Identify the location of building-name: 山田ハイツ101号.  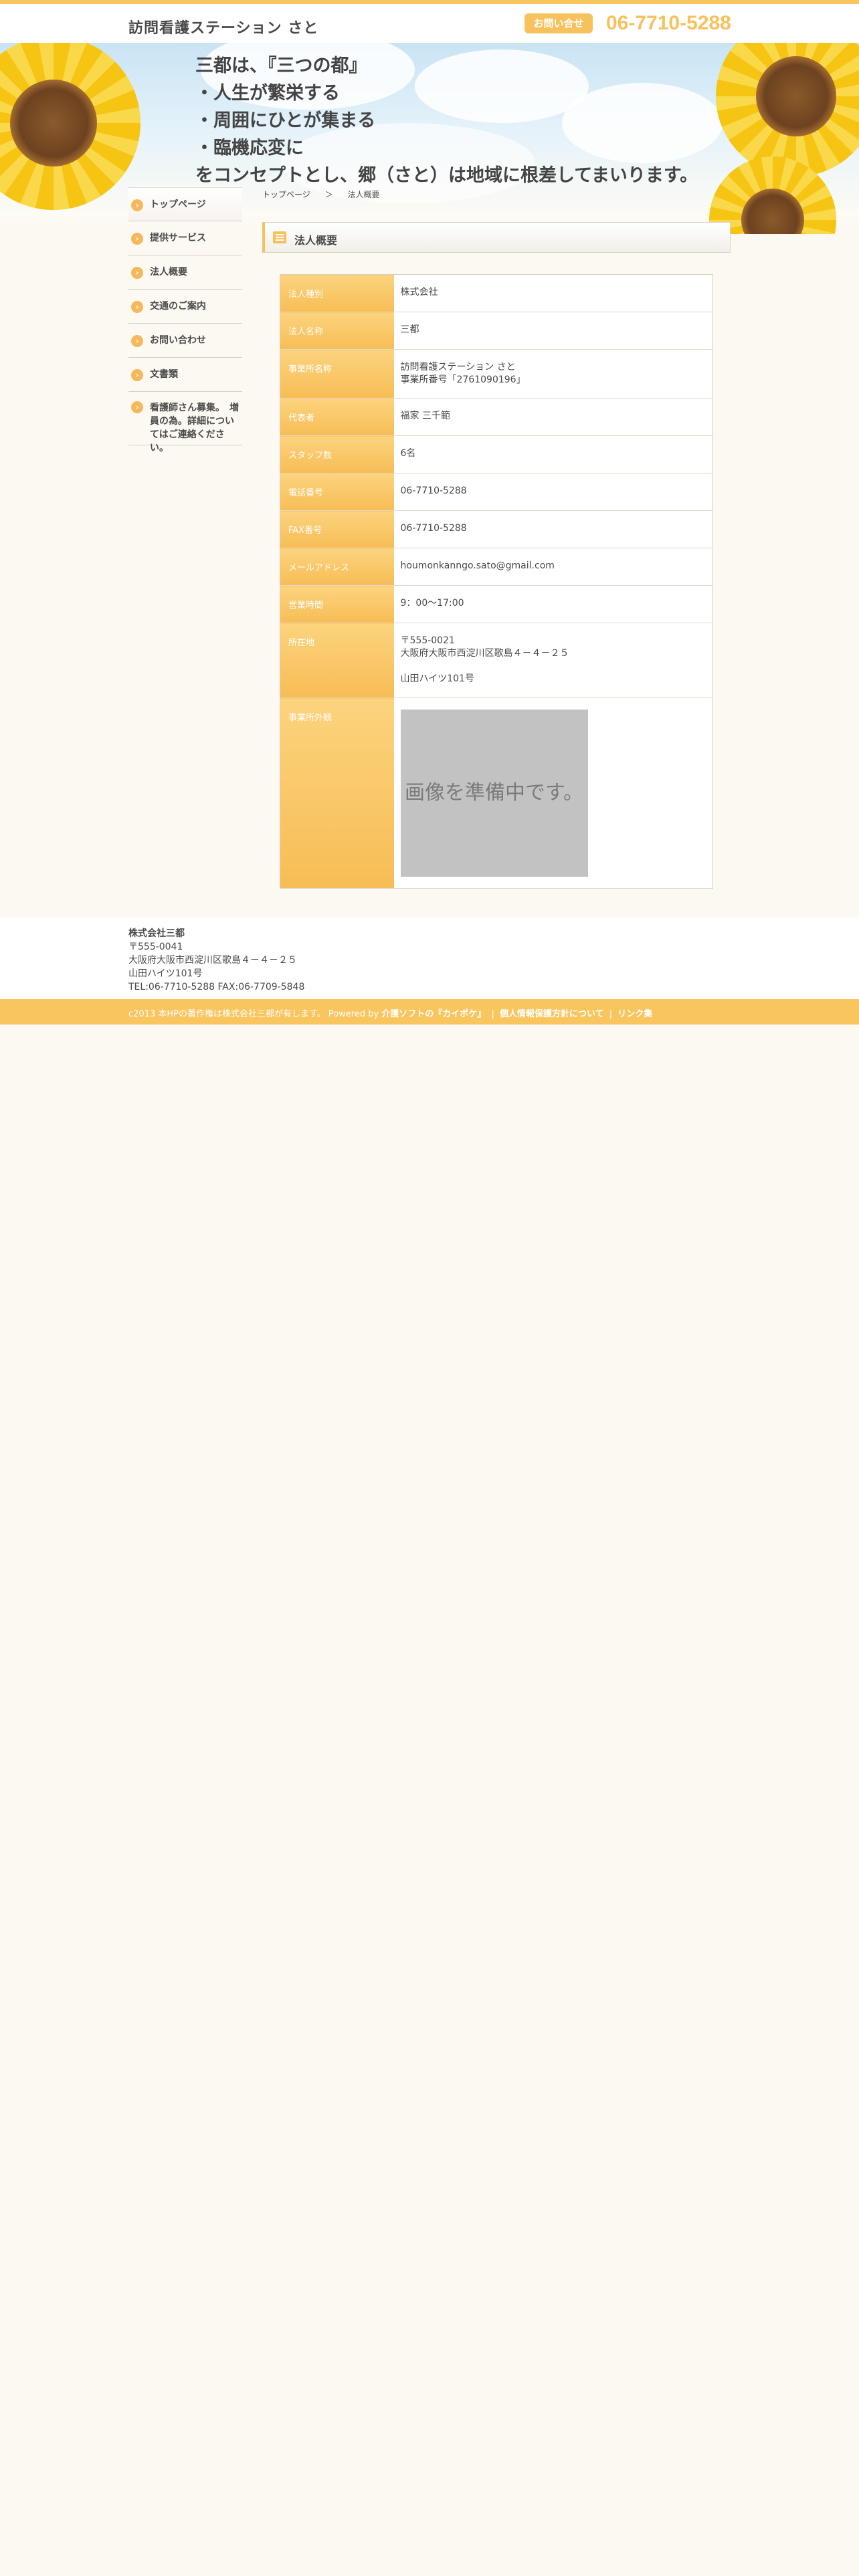
(437, 678).